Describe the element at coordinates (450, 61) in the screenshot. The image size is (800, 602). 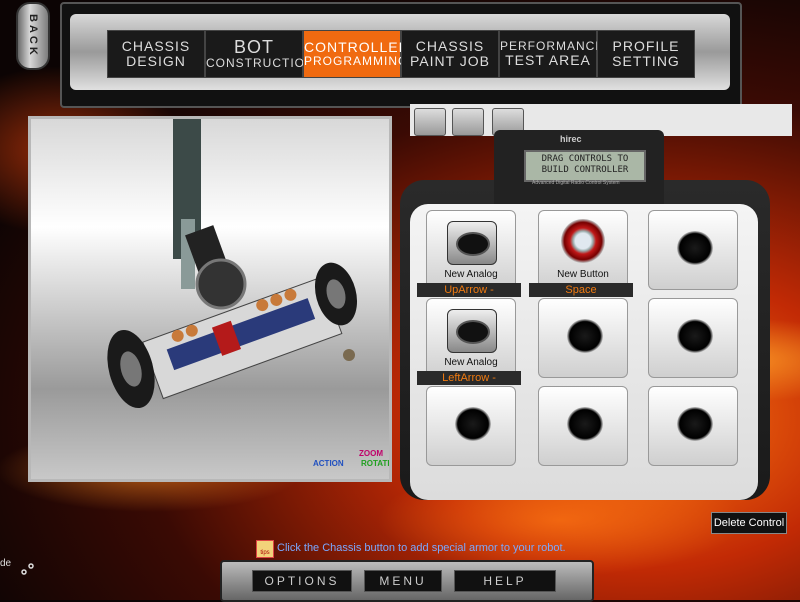
I see `tab-line2: PAINT JOB` at that location.